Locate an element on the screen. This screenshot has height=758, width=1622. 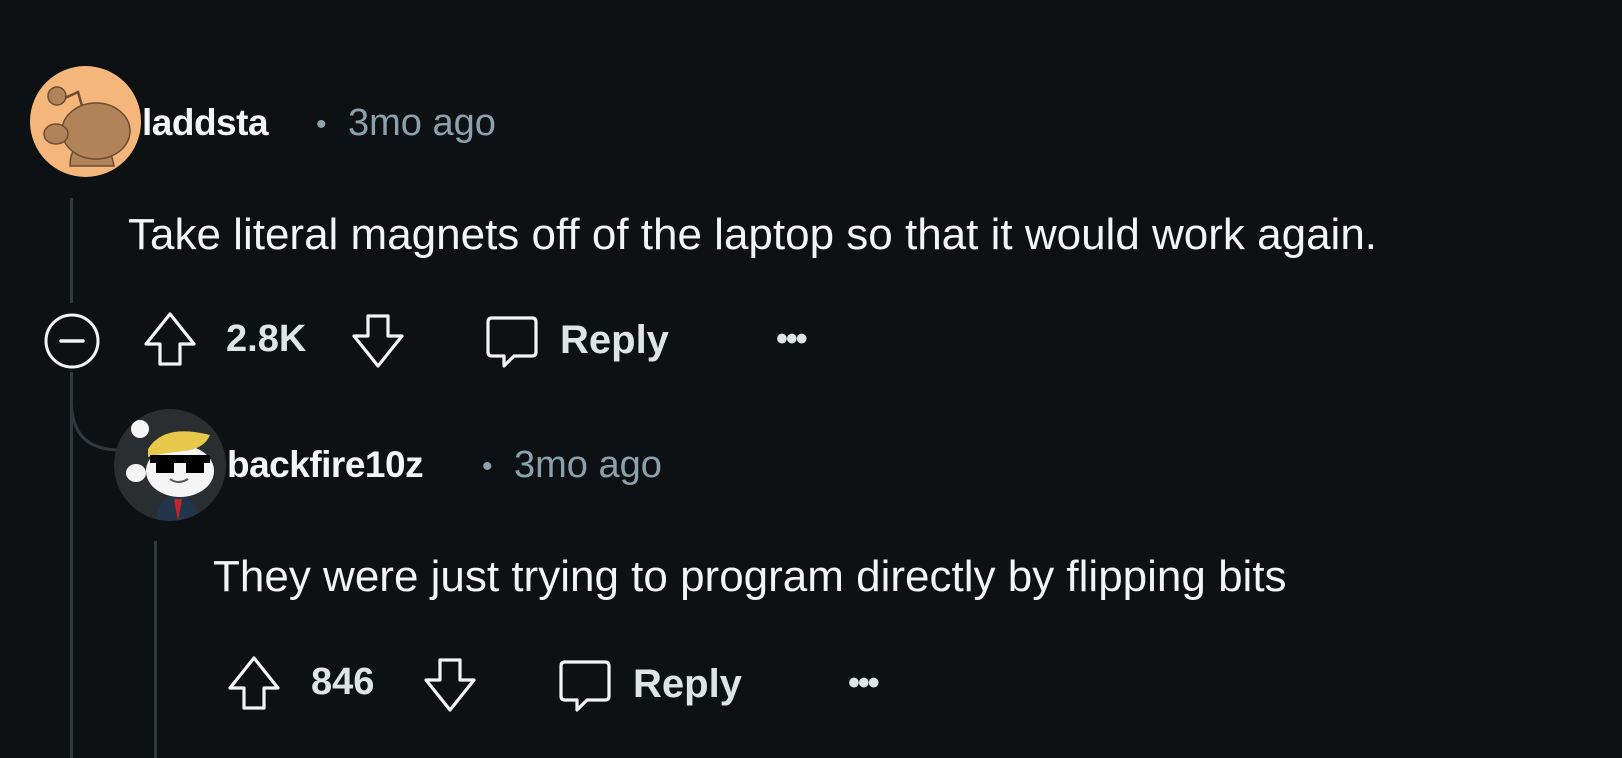
vote-score: 846 is located at coordinates (343, 682).